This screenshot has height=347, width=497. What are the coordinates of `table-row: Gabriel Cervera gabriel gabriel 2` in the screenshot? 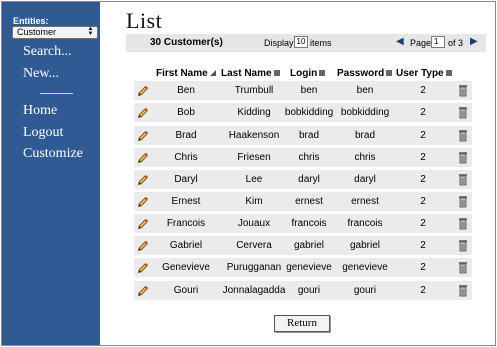 It's located at (303, 245).